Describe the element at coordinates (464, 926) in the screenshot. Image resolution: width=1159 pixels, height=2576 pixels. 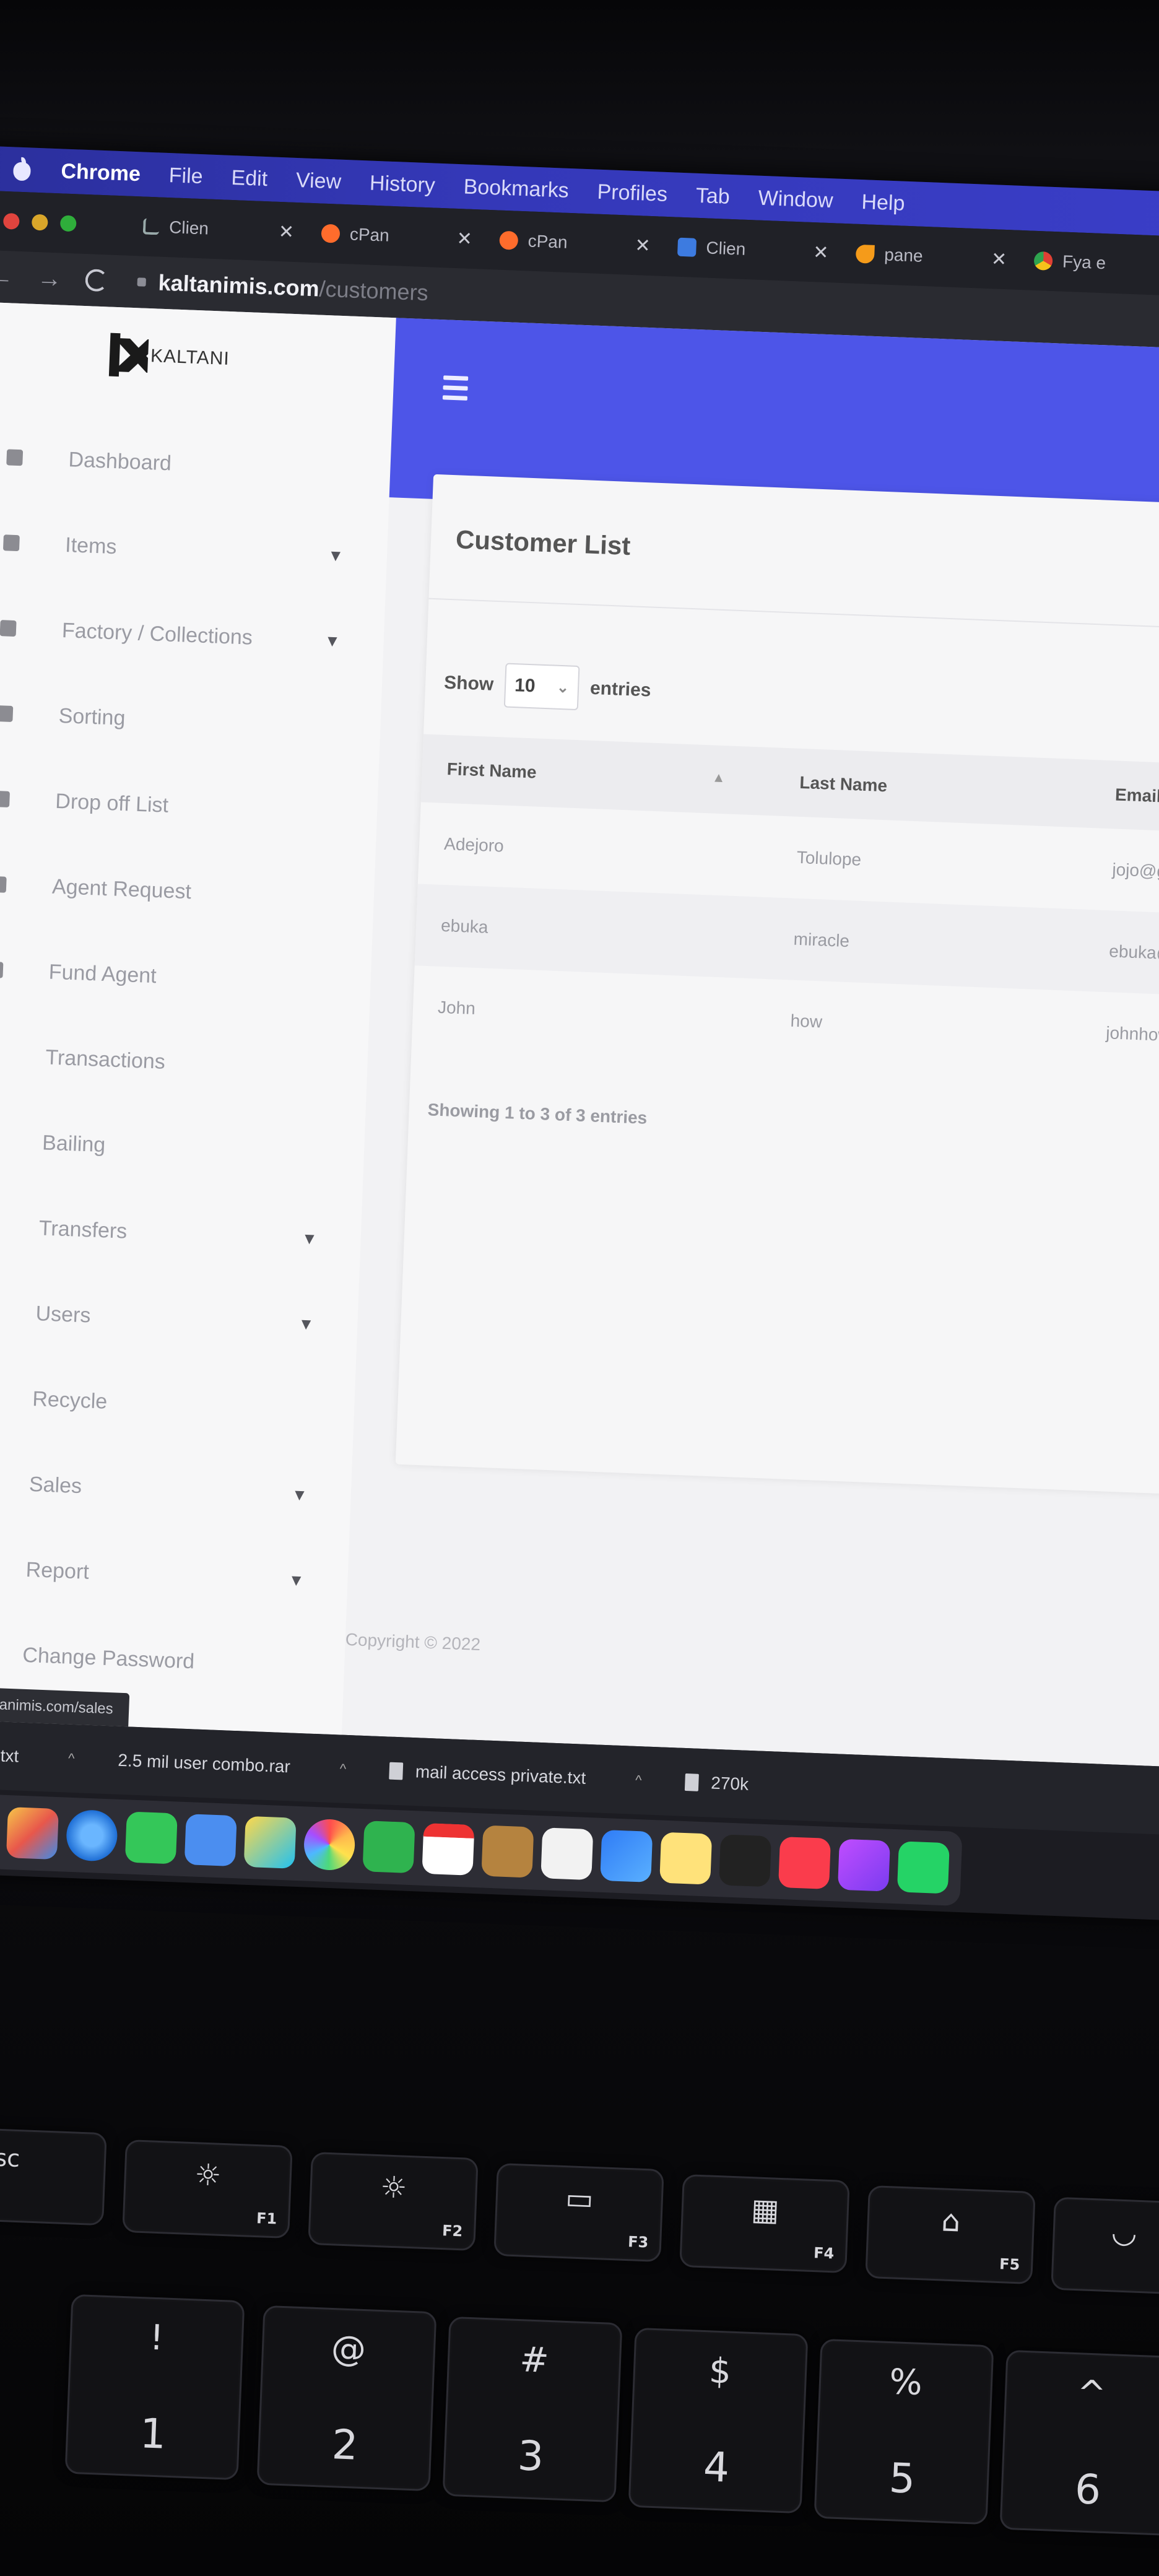
I see `cell-first-name: ebuka` at that location.